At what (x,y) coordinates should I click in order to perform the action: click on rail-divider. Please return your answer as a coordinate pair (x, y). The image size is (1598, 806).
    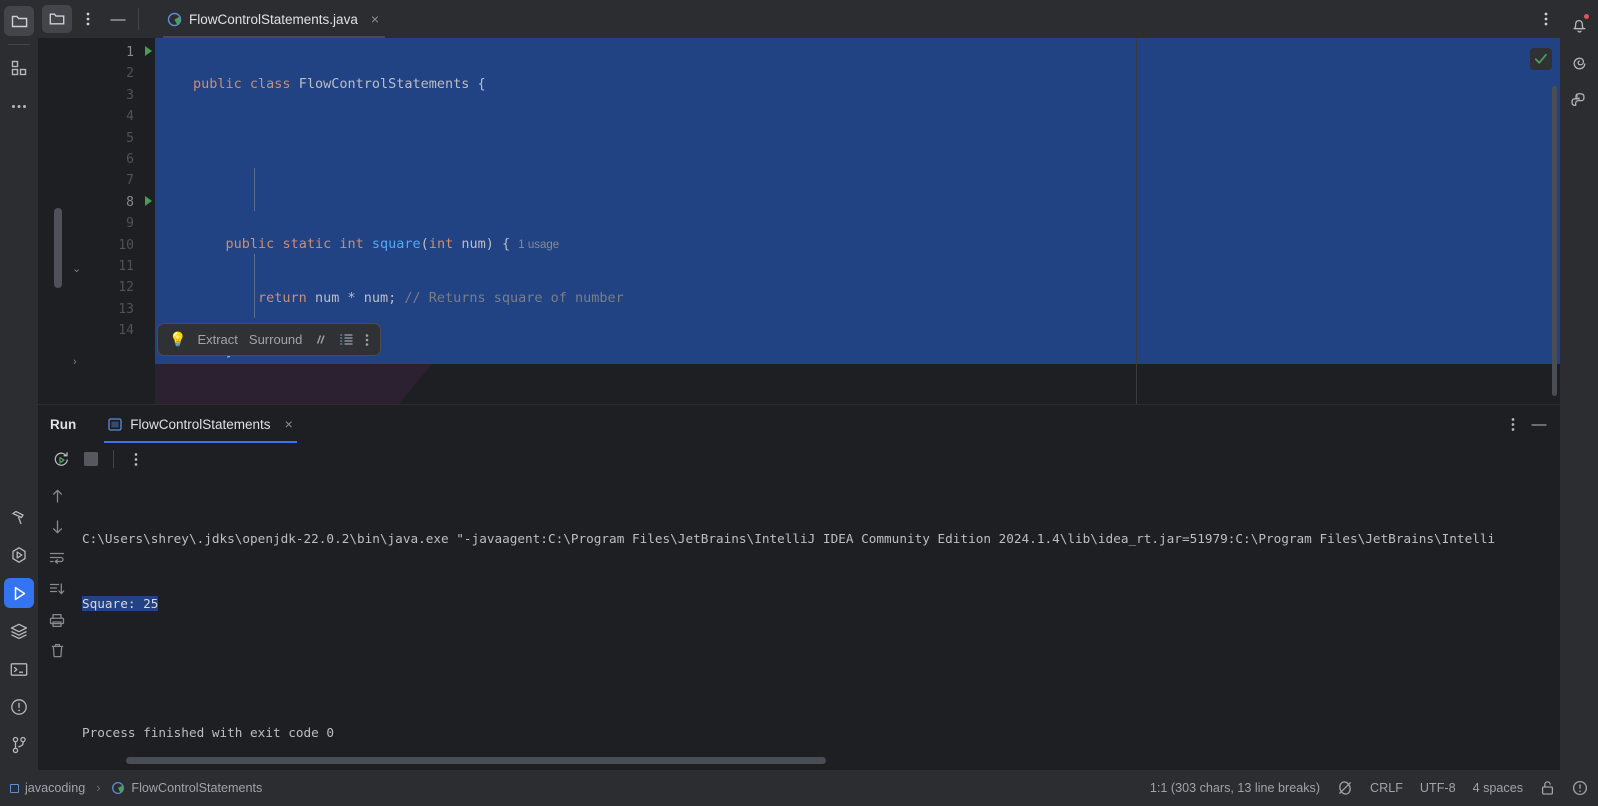
    Looking at the image, I should click on (19, 44).